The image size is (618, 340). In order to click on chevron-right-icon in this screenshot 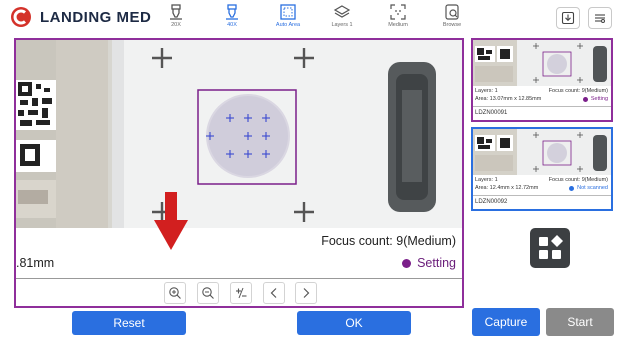, I will do `click(306, 293)`.